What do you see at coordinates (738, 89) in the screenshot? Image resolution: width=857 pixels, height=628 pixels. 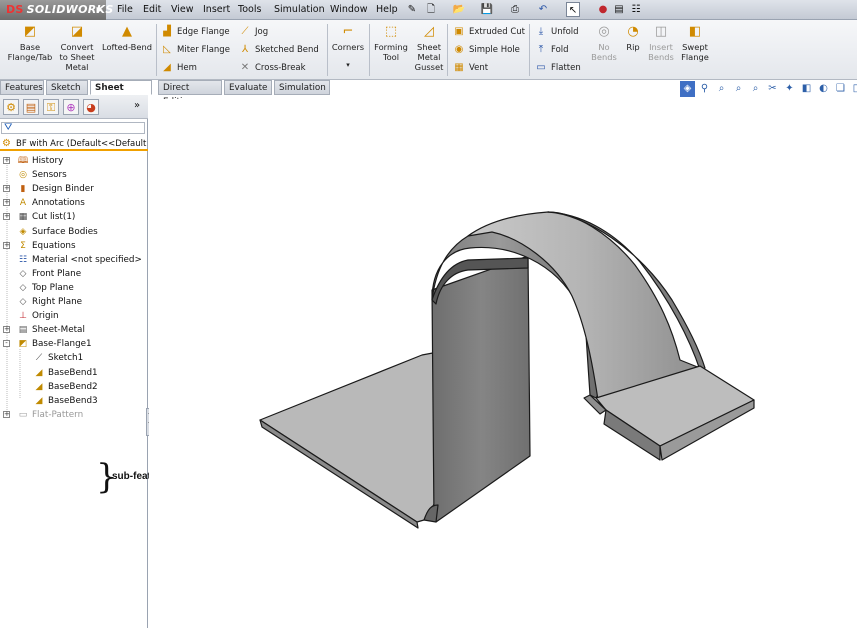 I see `zoom-area-icon: ⌕` at bounding box center [738, 89].